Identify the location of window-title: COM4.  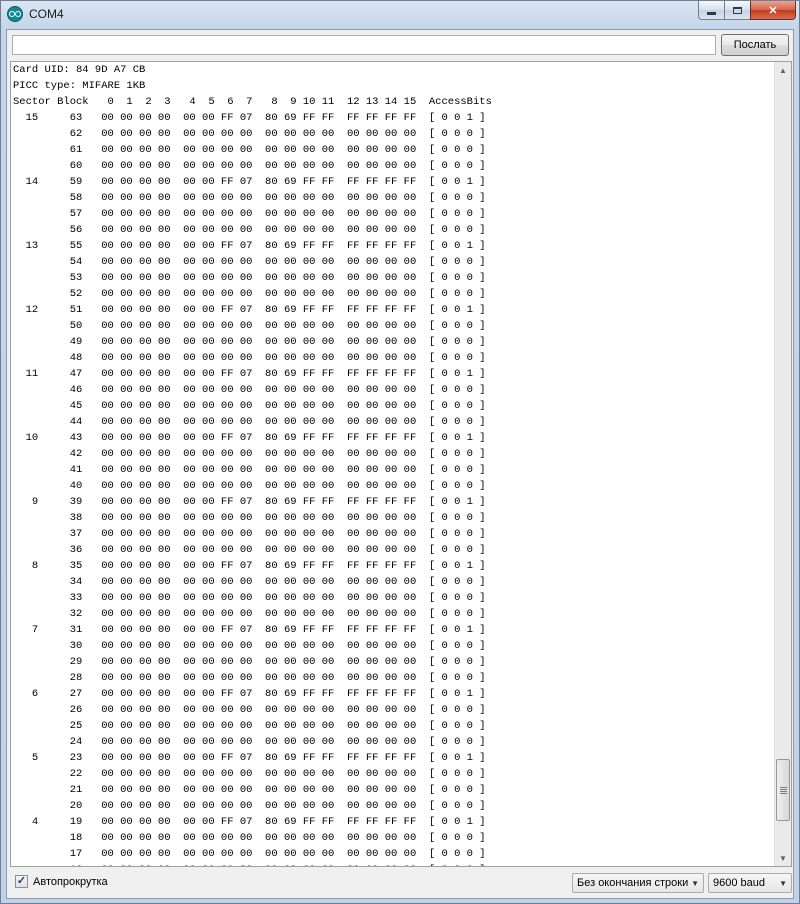
(46, 14).